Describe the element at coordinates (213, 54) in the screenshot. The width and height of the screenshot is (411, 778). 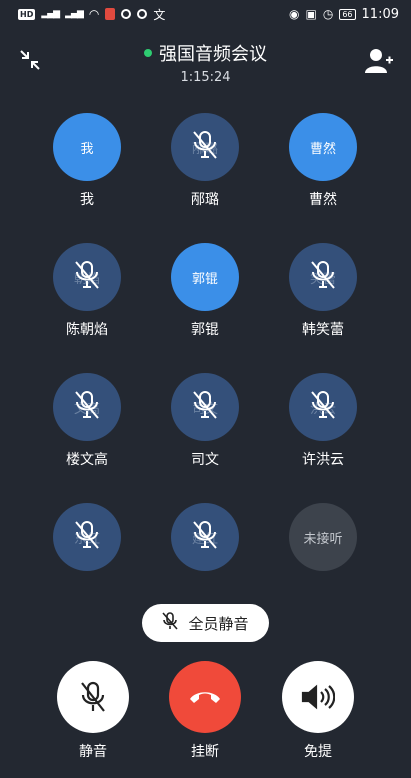
I see `meeting-title: 强国音频会议` at that location.